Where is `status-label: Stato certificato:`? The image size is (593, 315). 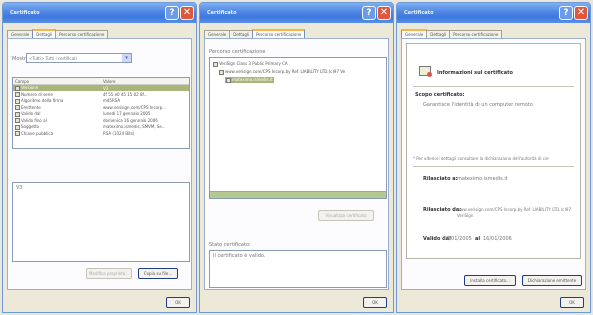
status-label: Stato certificato: is located at coordinates (230, 245).